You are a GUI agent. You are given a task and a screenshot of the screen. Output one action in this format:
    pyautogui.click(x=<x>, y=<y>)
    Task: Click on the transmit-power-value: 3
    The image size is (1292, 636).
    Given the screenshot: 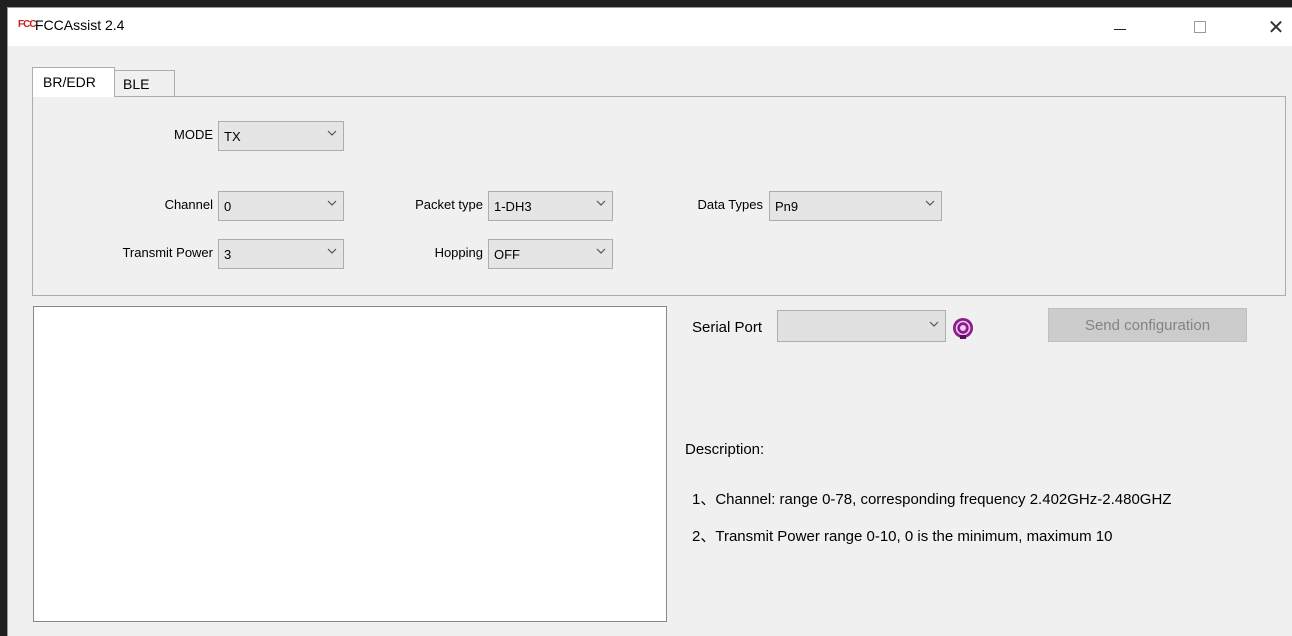 What is the action you would take?
    pyautogui.click(x=228, y=254)
    